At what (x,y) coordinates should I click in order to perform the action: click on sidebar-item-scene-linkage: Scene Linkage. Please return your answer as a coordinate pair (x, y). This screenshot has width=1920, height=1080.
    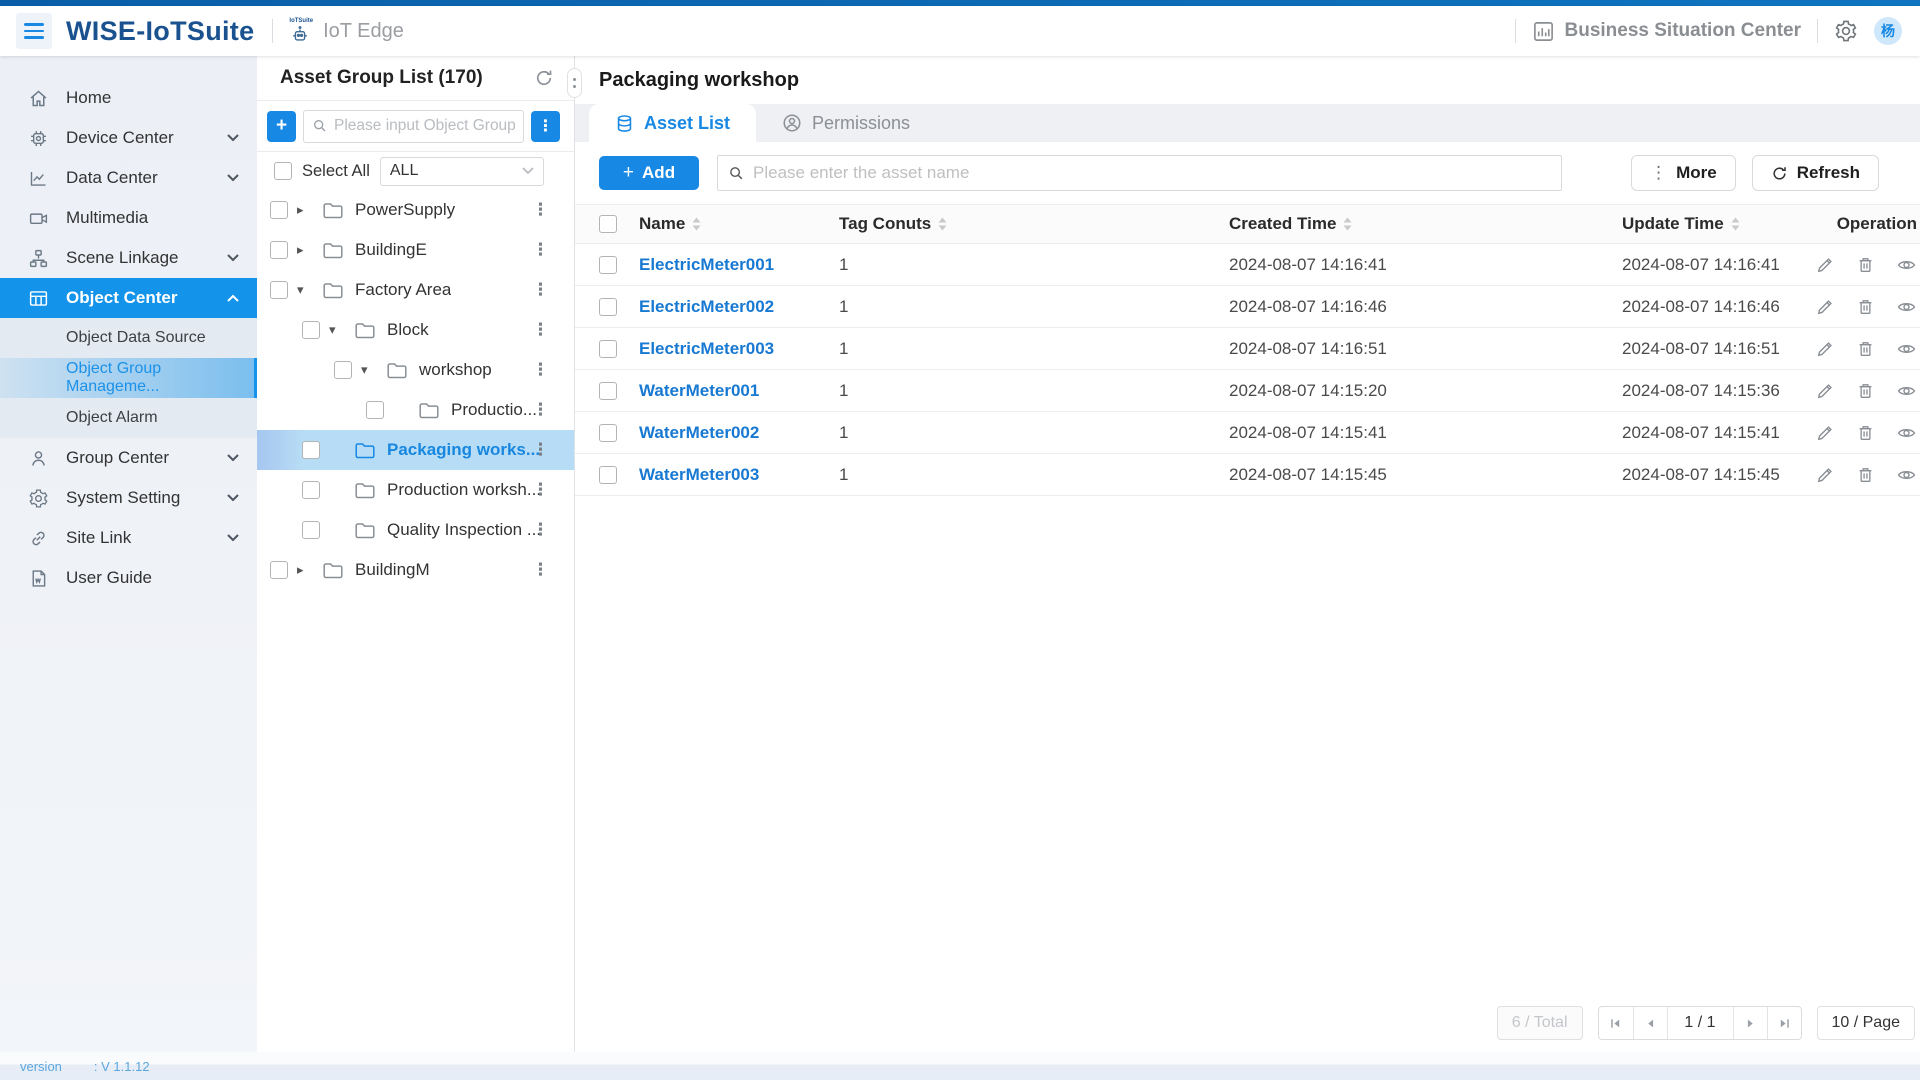
    Looking at the image, I should click on (128, 258).